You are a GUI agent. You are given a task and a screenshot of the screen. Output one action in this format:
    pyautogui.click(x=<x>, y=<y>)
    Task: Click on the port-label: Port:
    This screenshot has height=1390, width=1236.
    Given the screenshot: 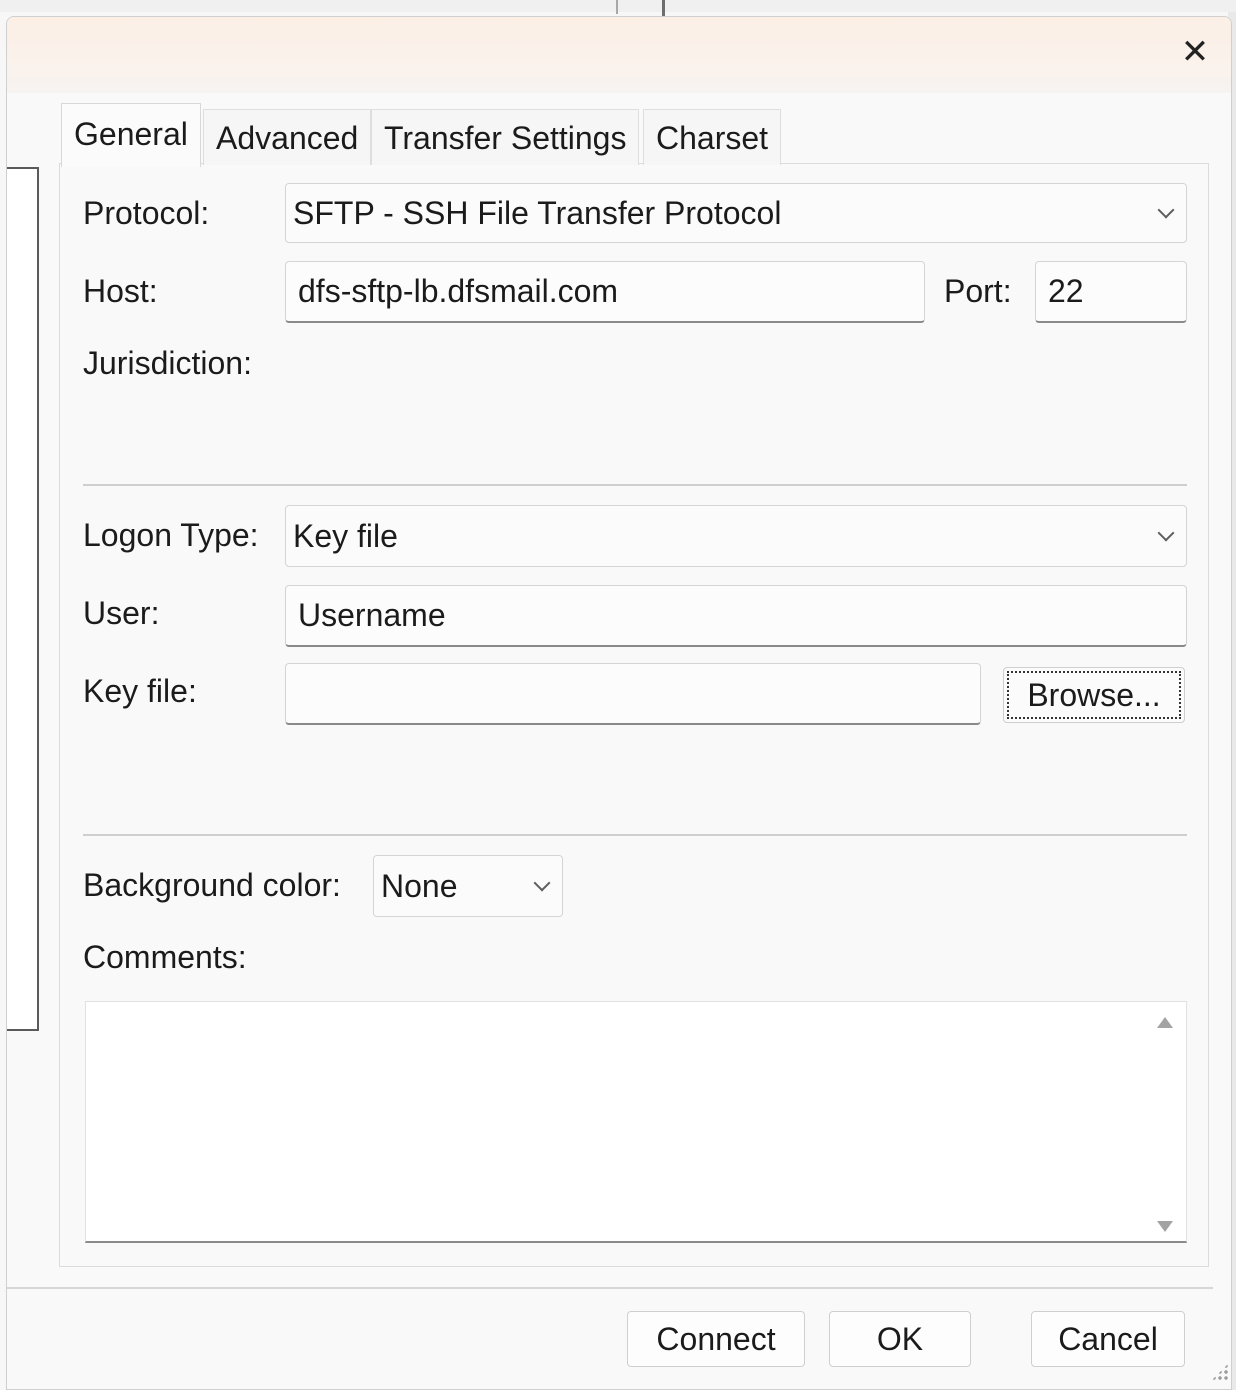 What is the action you would take?
    pyautogui.click(x=978, y=291)
    